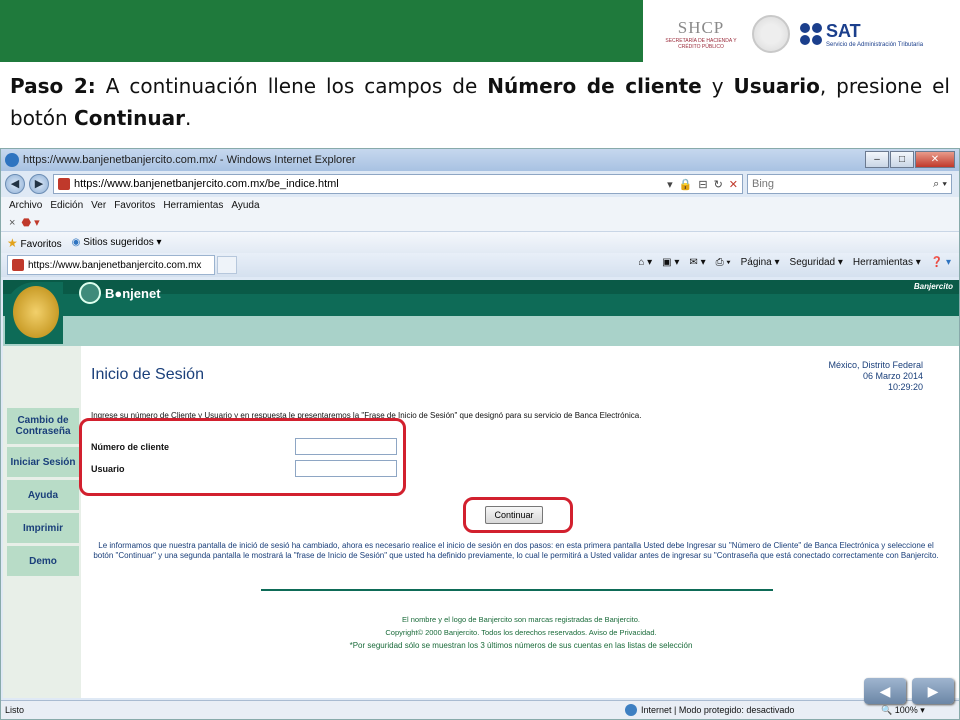 Image resolution: width=960 pixels, height=720 pixels. I want to click on instruction-button-name: Continuar, so click(129, 118).